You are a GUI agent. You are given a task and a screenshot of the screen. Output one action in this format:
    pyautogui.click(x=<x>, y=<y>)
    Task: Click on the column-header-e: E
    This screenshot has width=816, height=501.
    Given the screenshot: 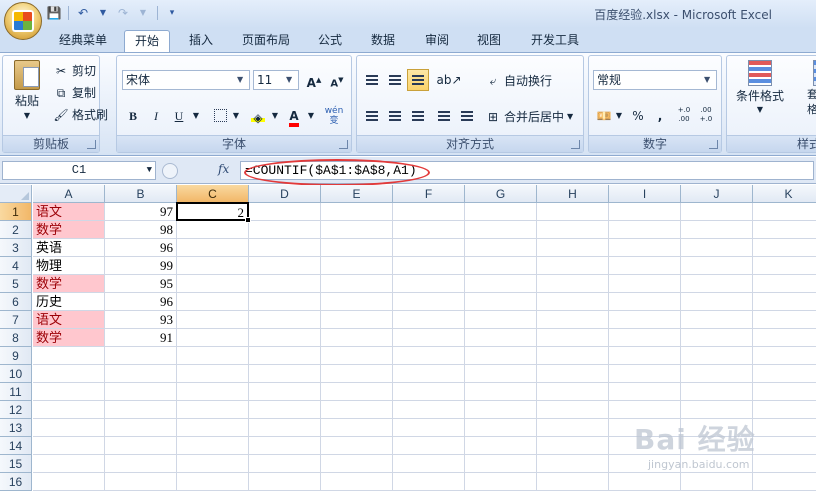 What is the action you would take?
    pyautogui.click(x=357, y=194)
    